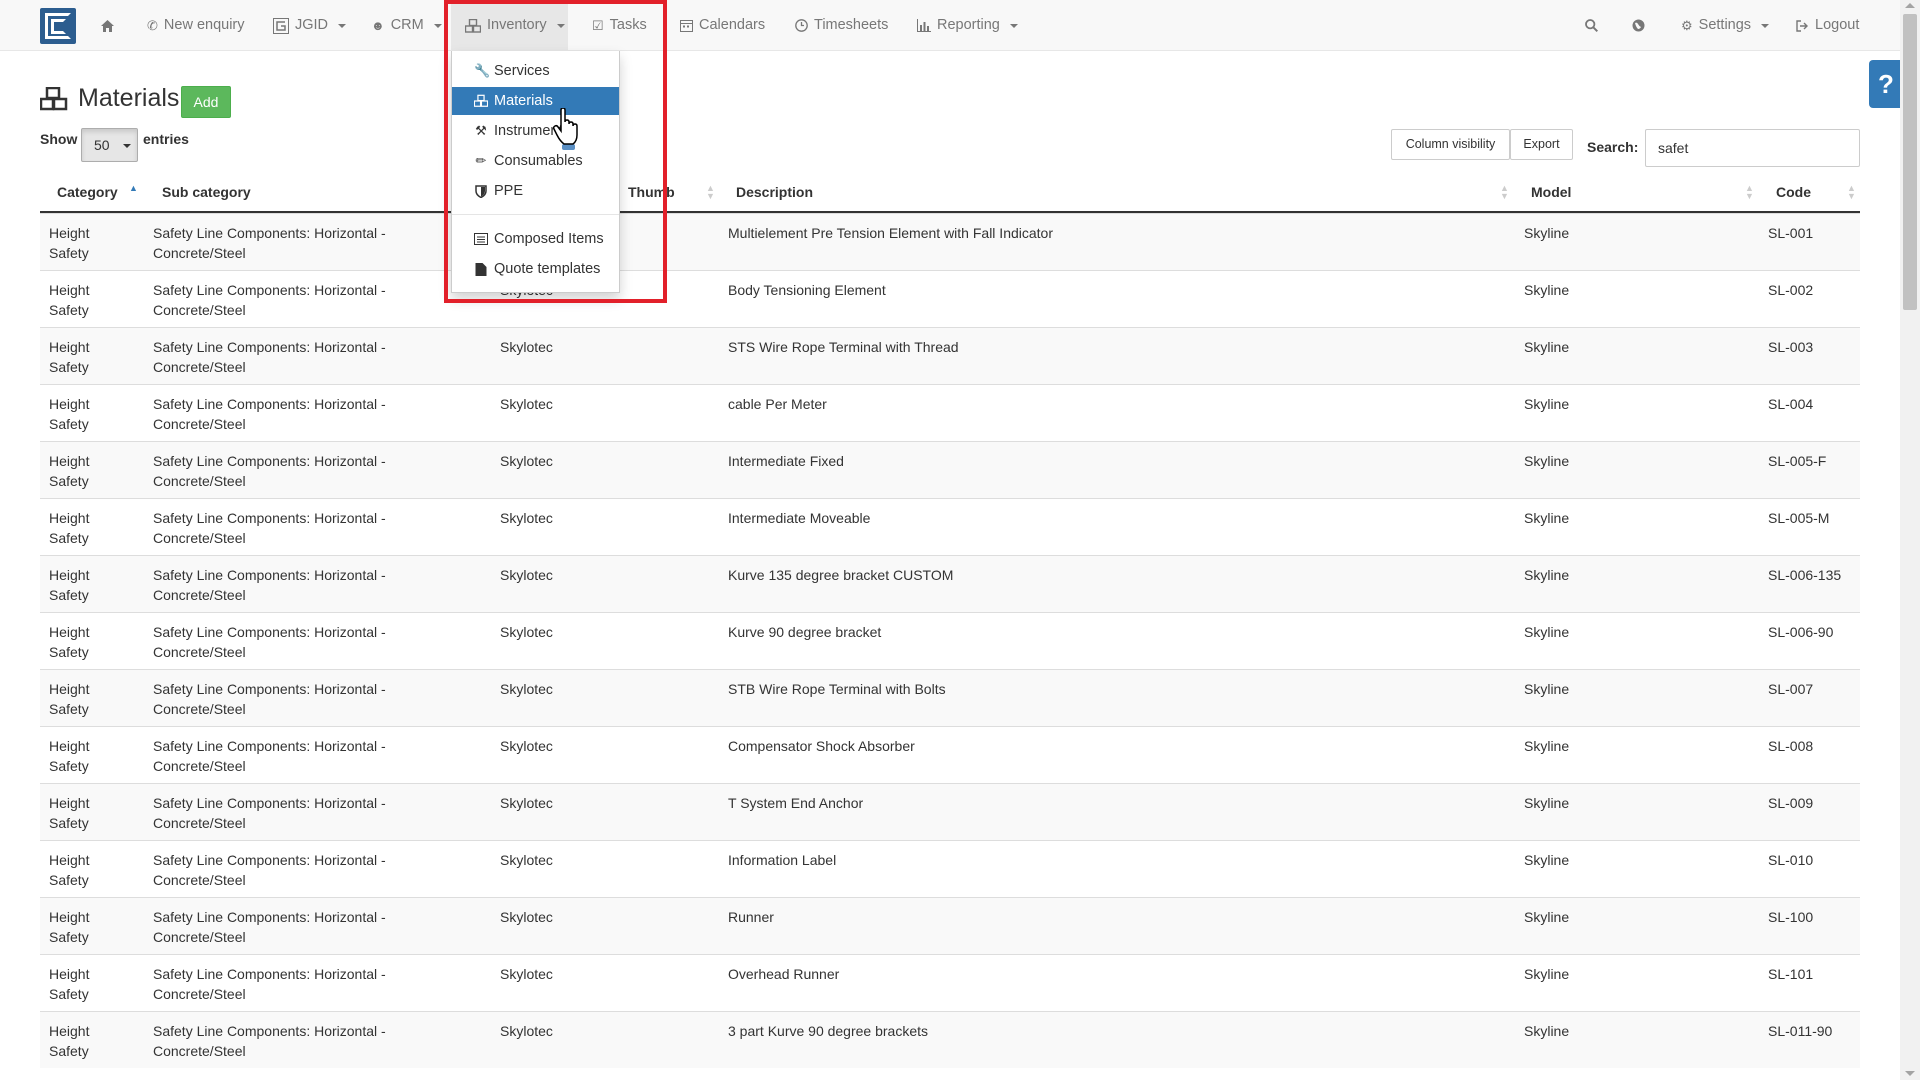 The height and width of the screenshot is (1080, 1920). Describe the element at coordinates (1804, 575) in the screenshot. I see `cell-code: SL-006-135` at that location.